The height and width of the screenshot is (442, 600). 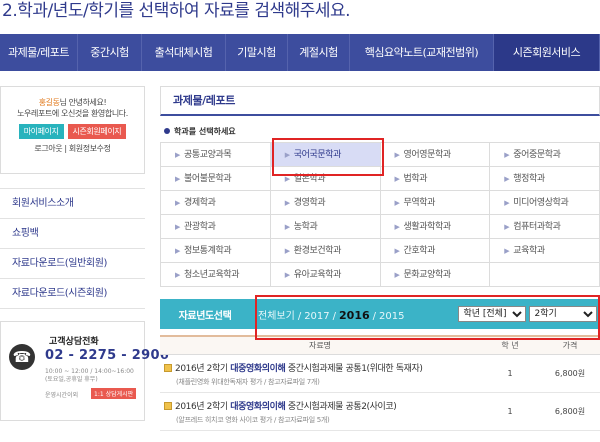 I want to click on major-label: 불어불문학과, so click(x=207, y=179).